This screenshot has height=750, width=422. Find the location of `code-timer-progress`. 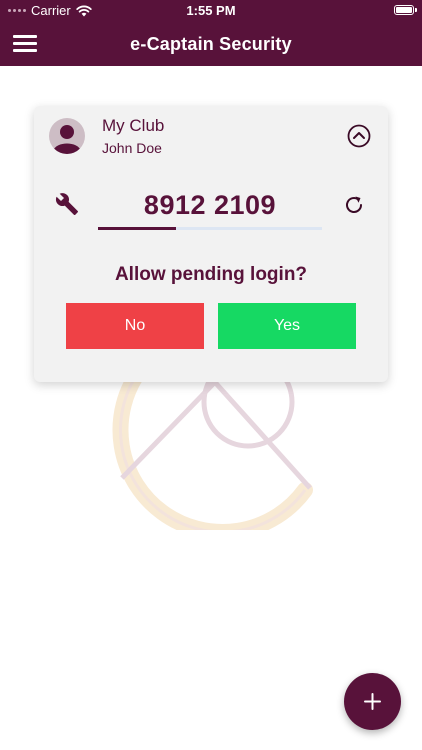

code-timer-progress is located at coordinates (210, 228).